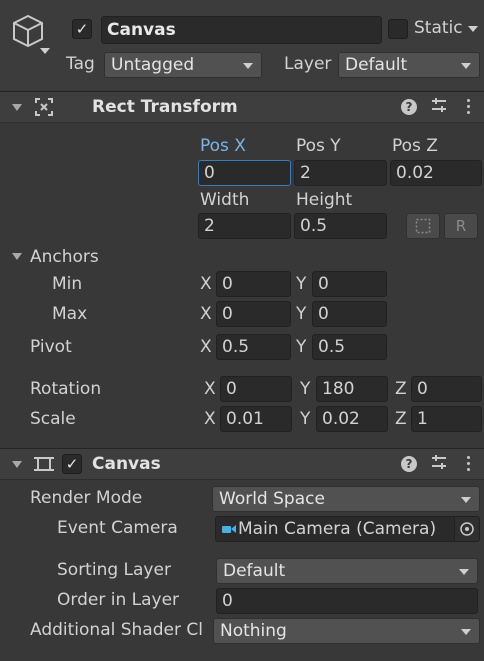  Describe the element at coordinates (254, 571) in the screenshot. I see `sorting-layer-value: Default` at that location.